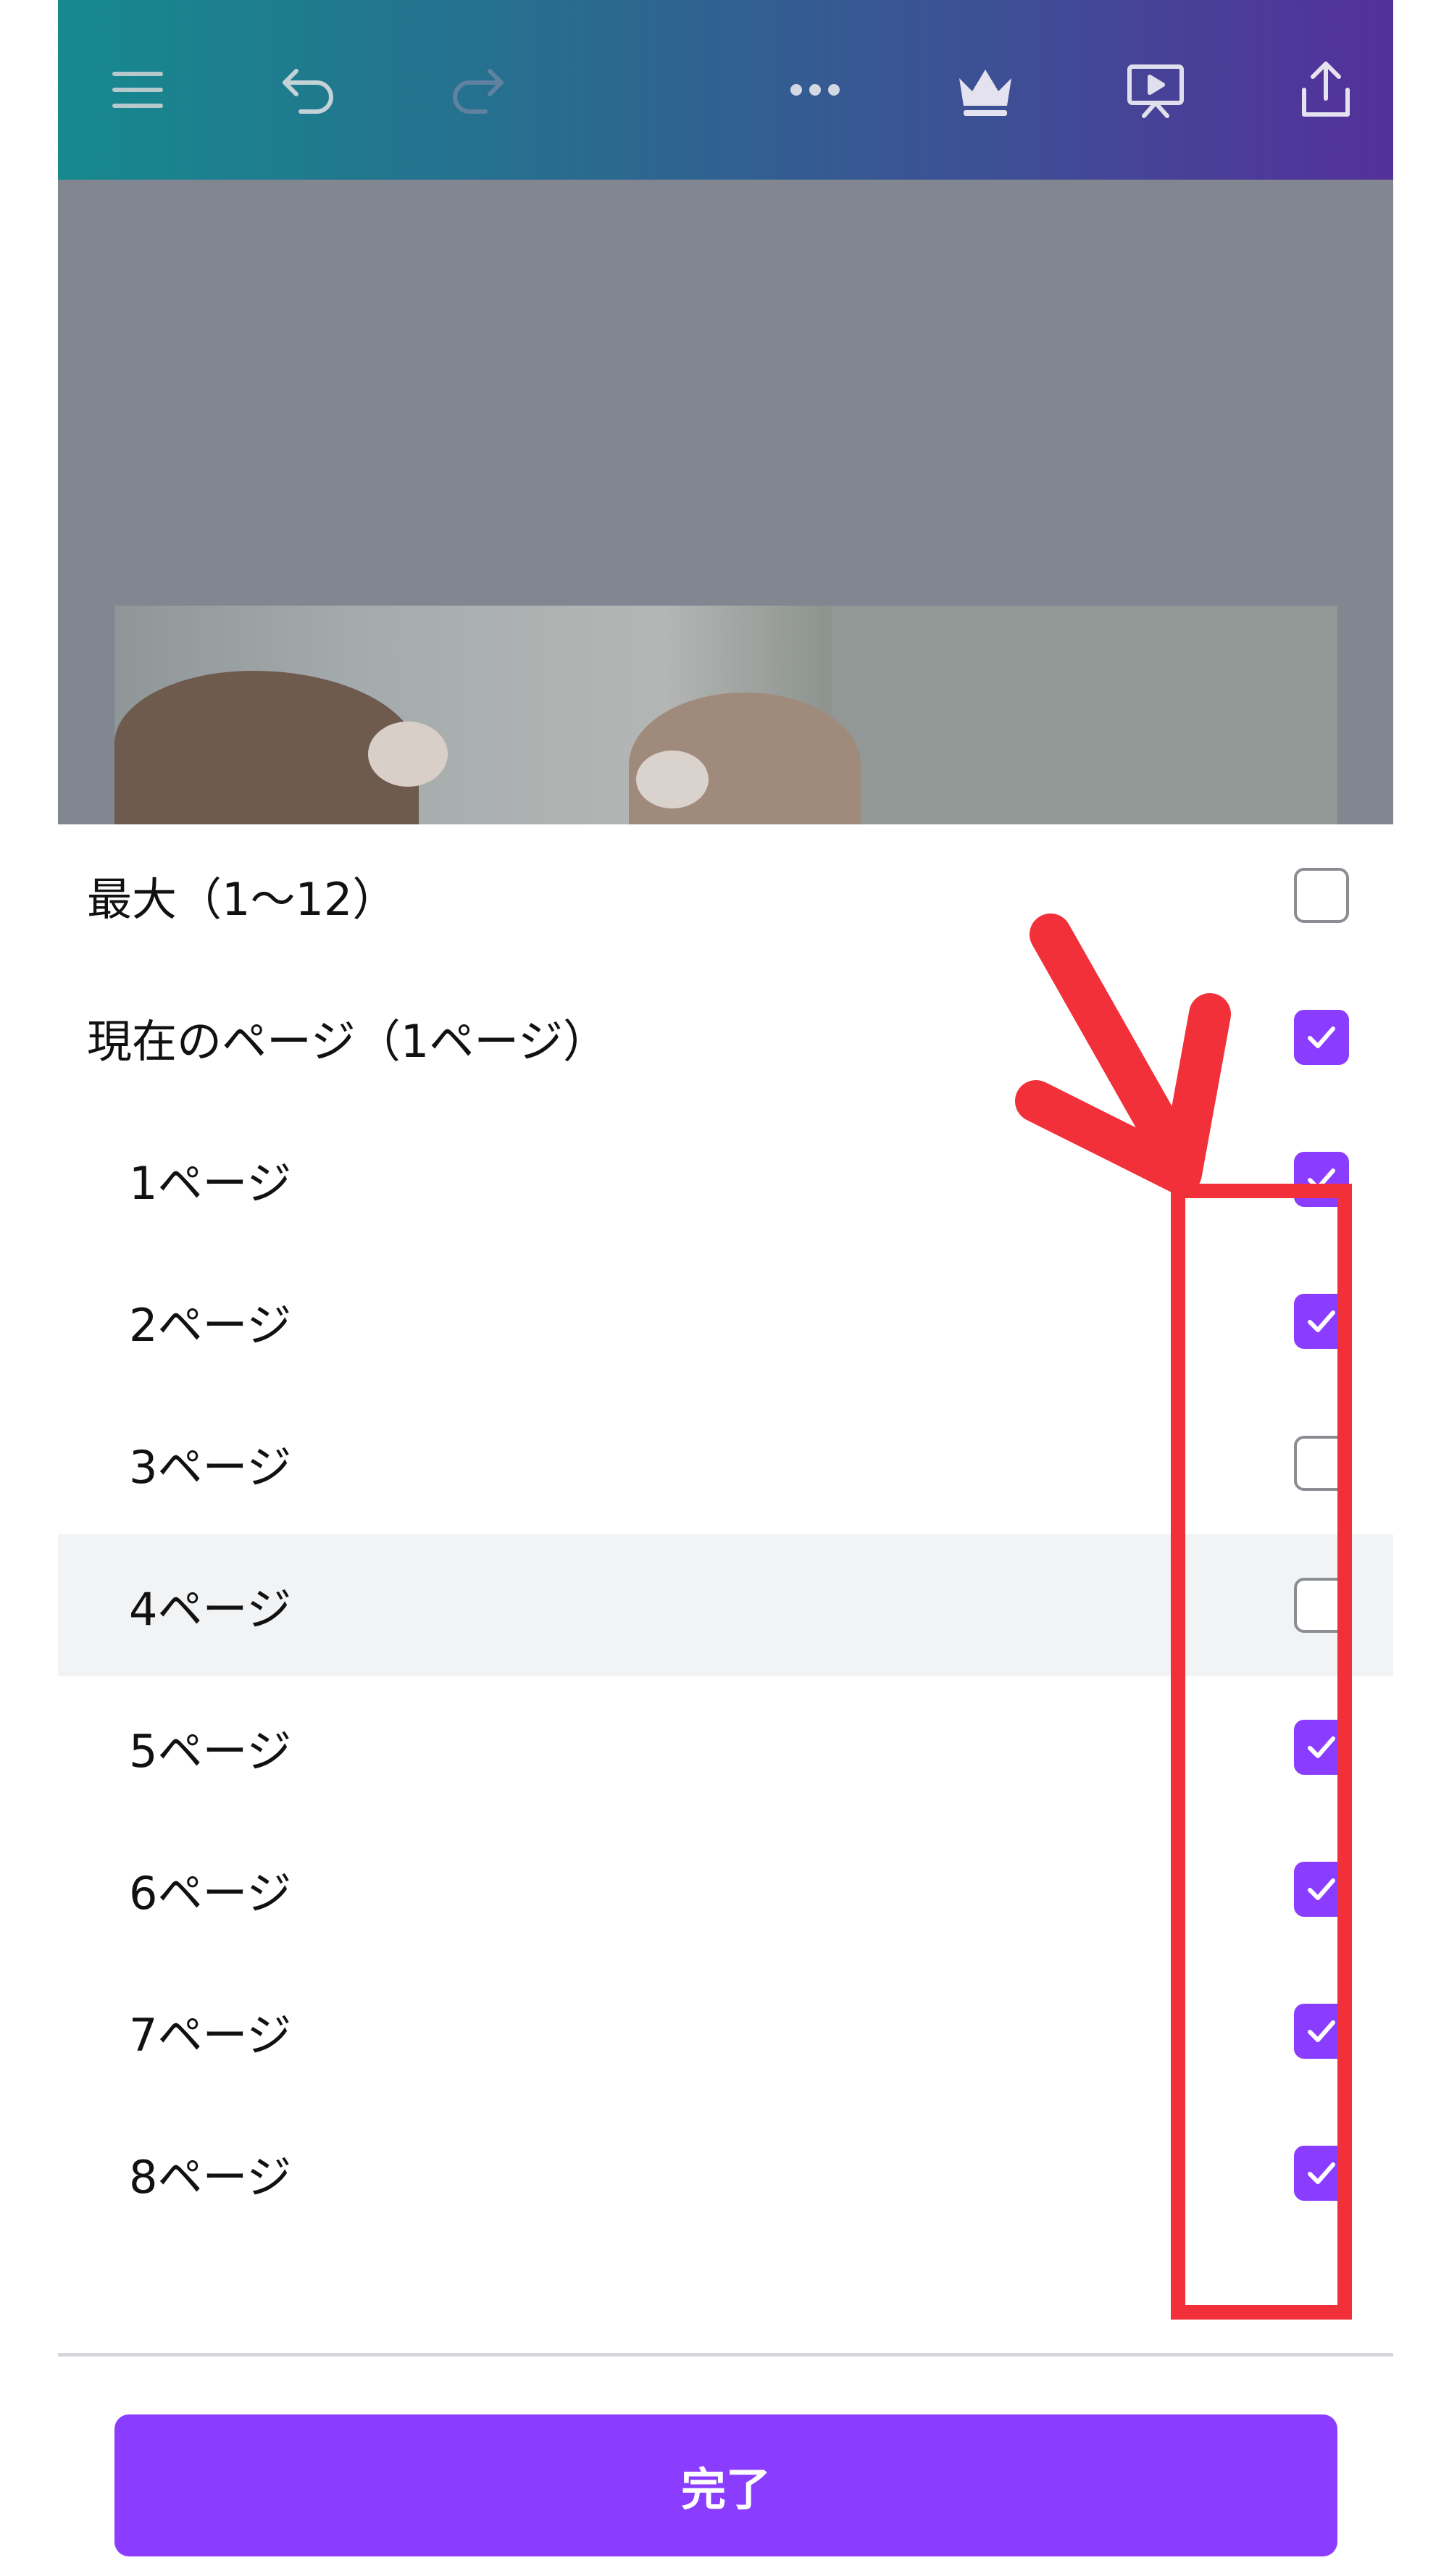  I want to click on page-label: 7ページ, so click(210, 2036).